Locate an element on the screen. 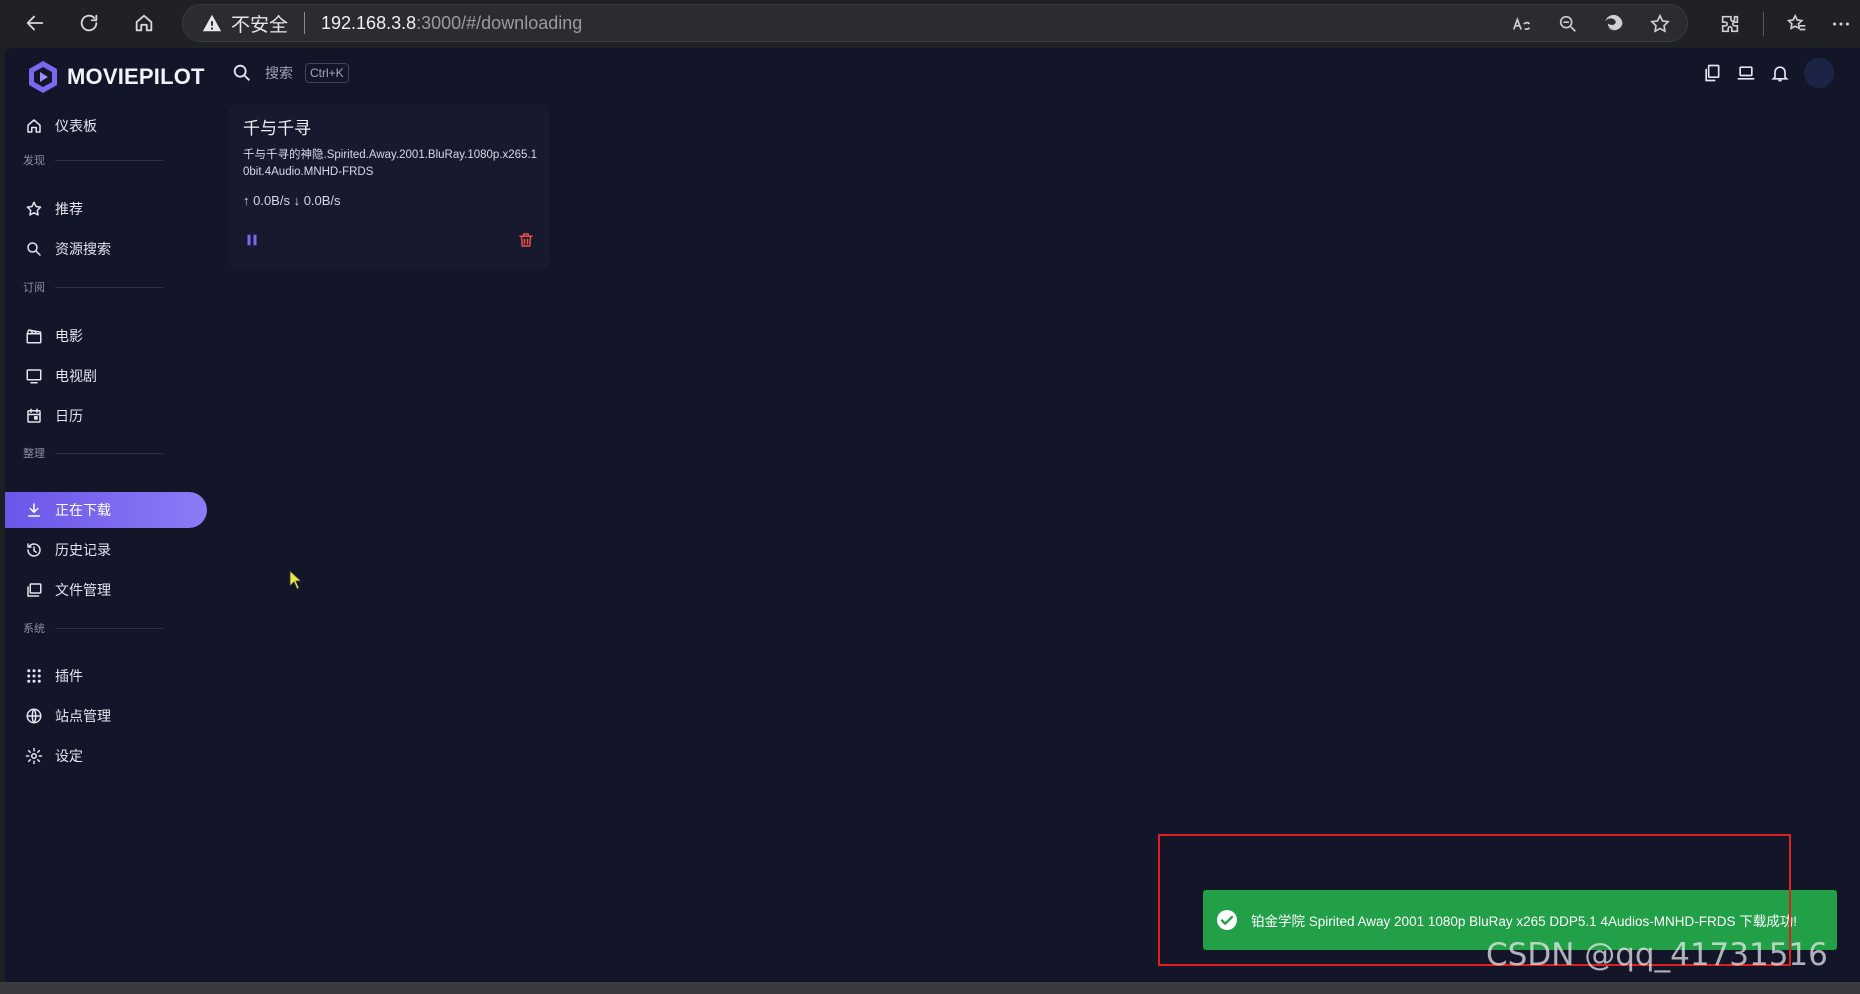 Image resolution: width=1860 pixels, height=994 pixels. address-bar: 不安全 192.168.3.8 :3000/#/downloading is located at coordinates (935, 23).